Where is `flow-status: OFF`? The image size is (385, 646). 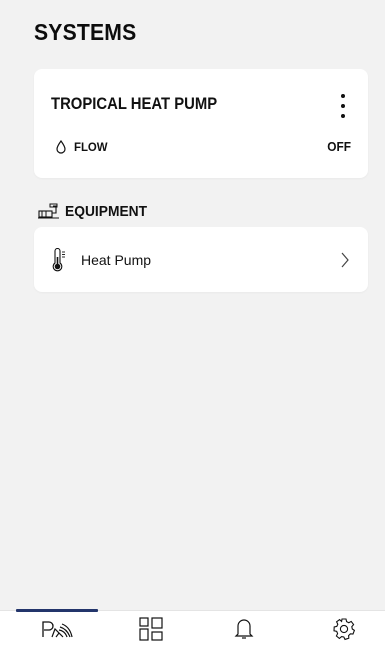 flow-status: OFF is located at coordinates (339, 147).